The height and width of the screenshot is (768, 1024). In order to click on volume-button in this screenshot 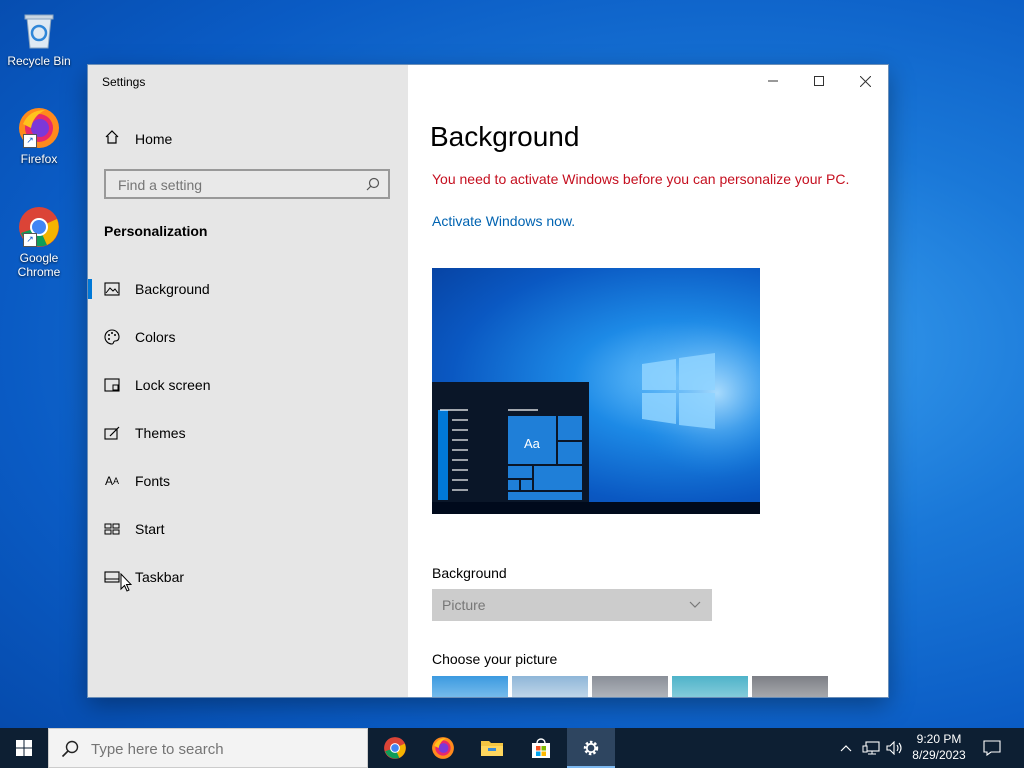, I will do `click(895, 748)`.